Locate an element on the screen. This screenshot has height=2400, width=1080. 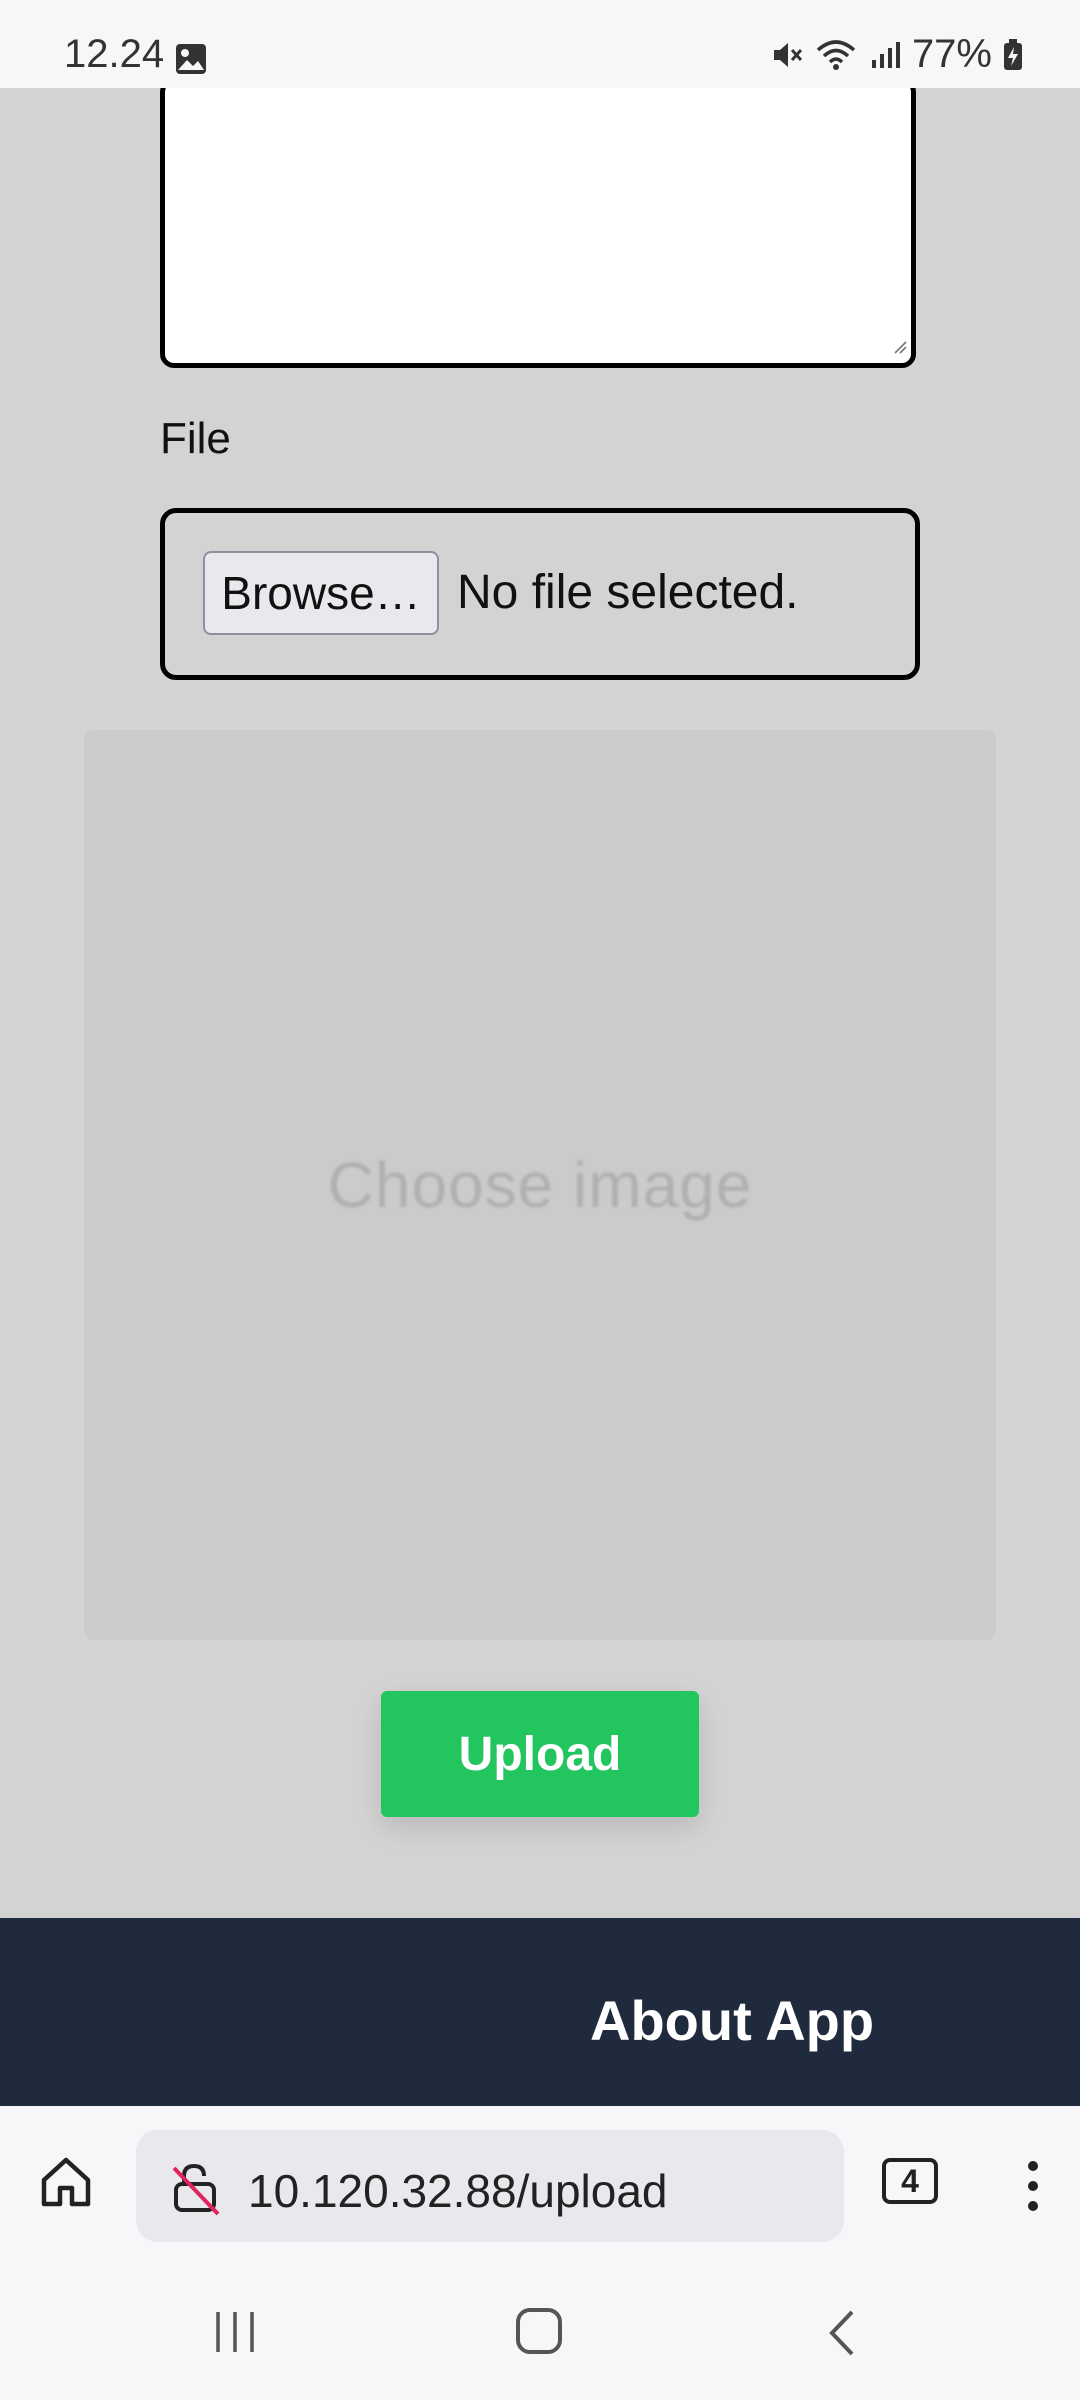
footer: About App is located at coordinates (540, 2018).